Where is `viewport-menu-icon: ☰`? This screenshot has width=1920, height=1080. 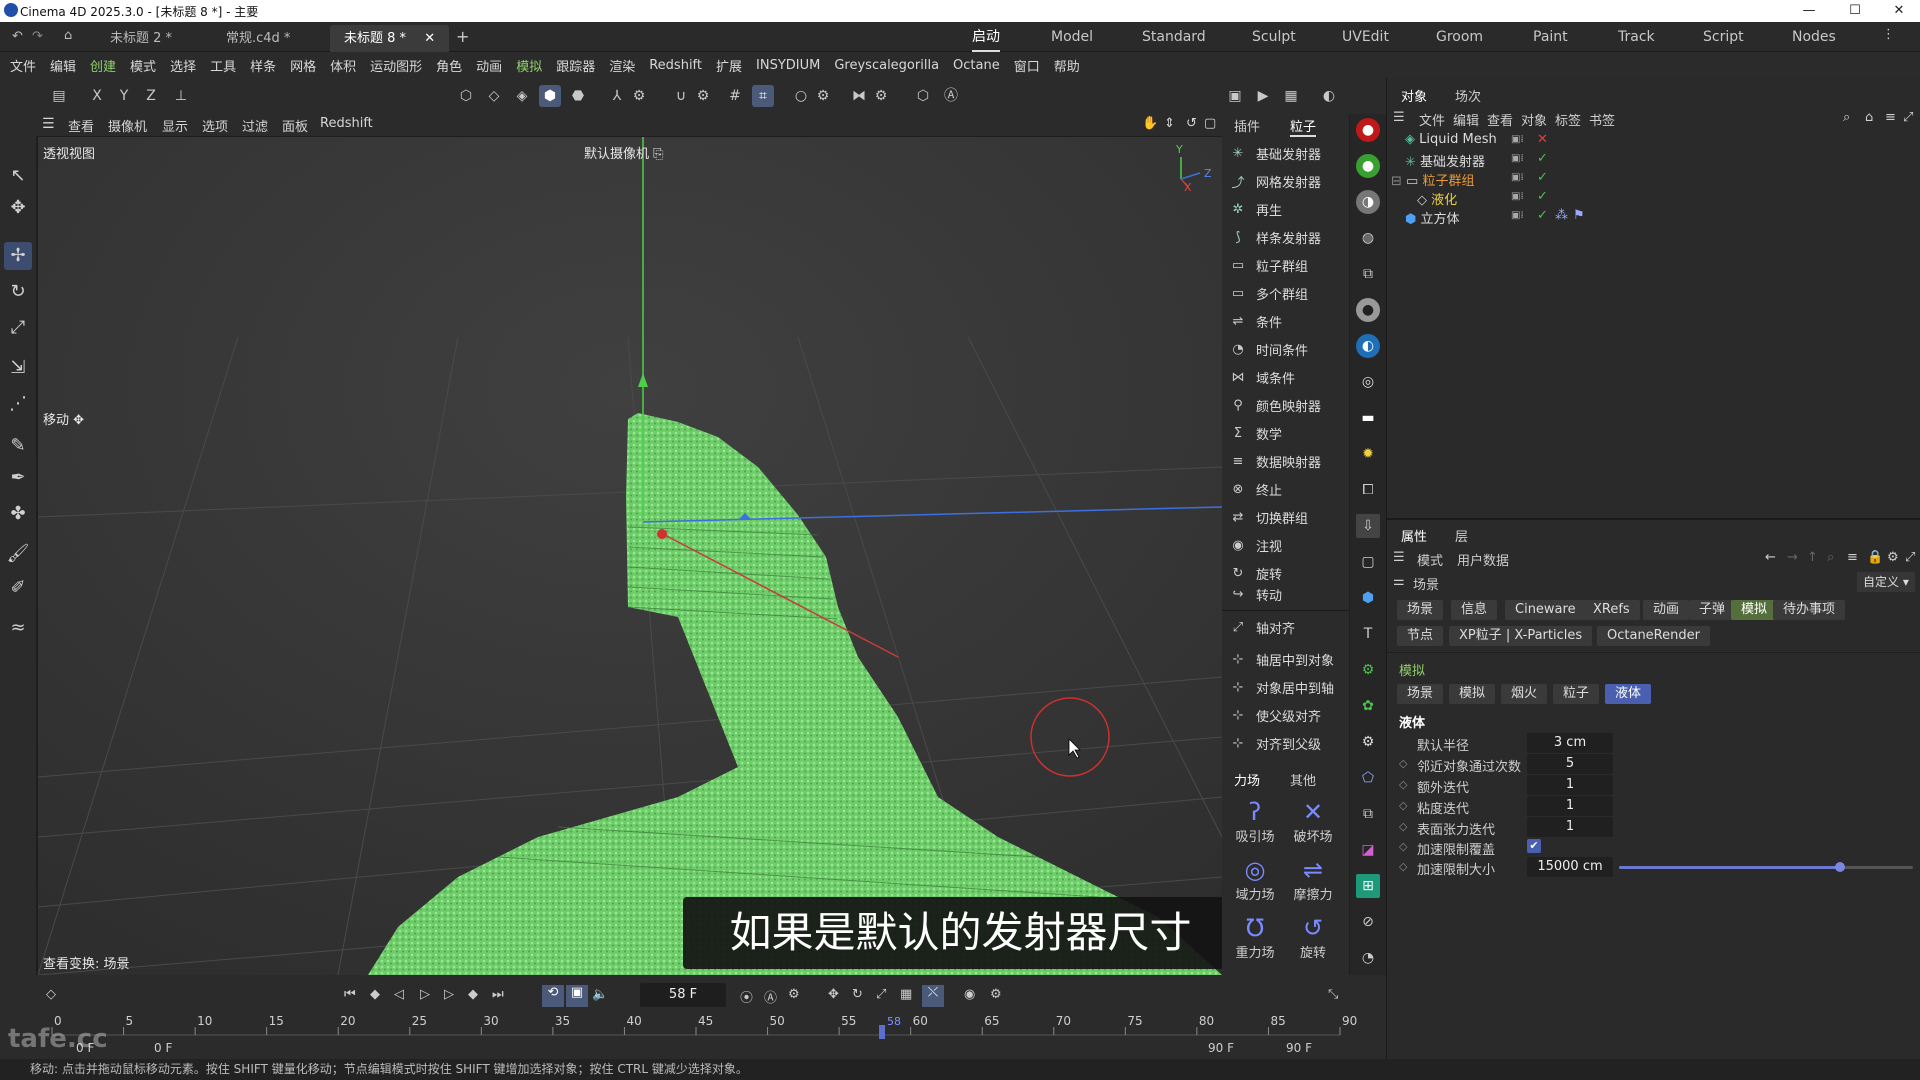
viewport-menu-icon: ☰ is located at coordinates (48, 124).